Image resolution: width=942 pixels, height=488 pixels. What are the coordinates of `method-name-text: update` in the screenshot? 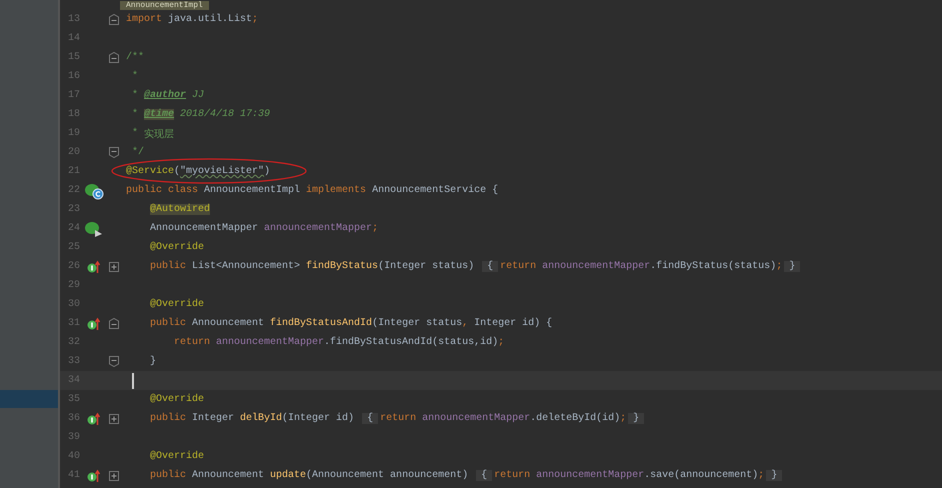 It's located at (288, 475).